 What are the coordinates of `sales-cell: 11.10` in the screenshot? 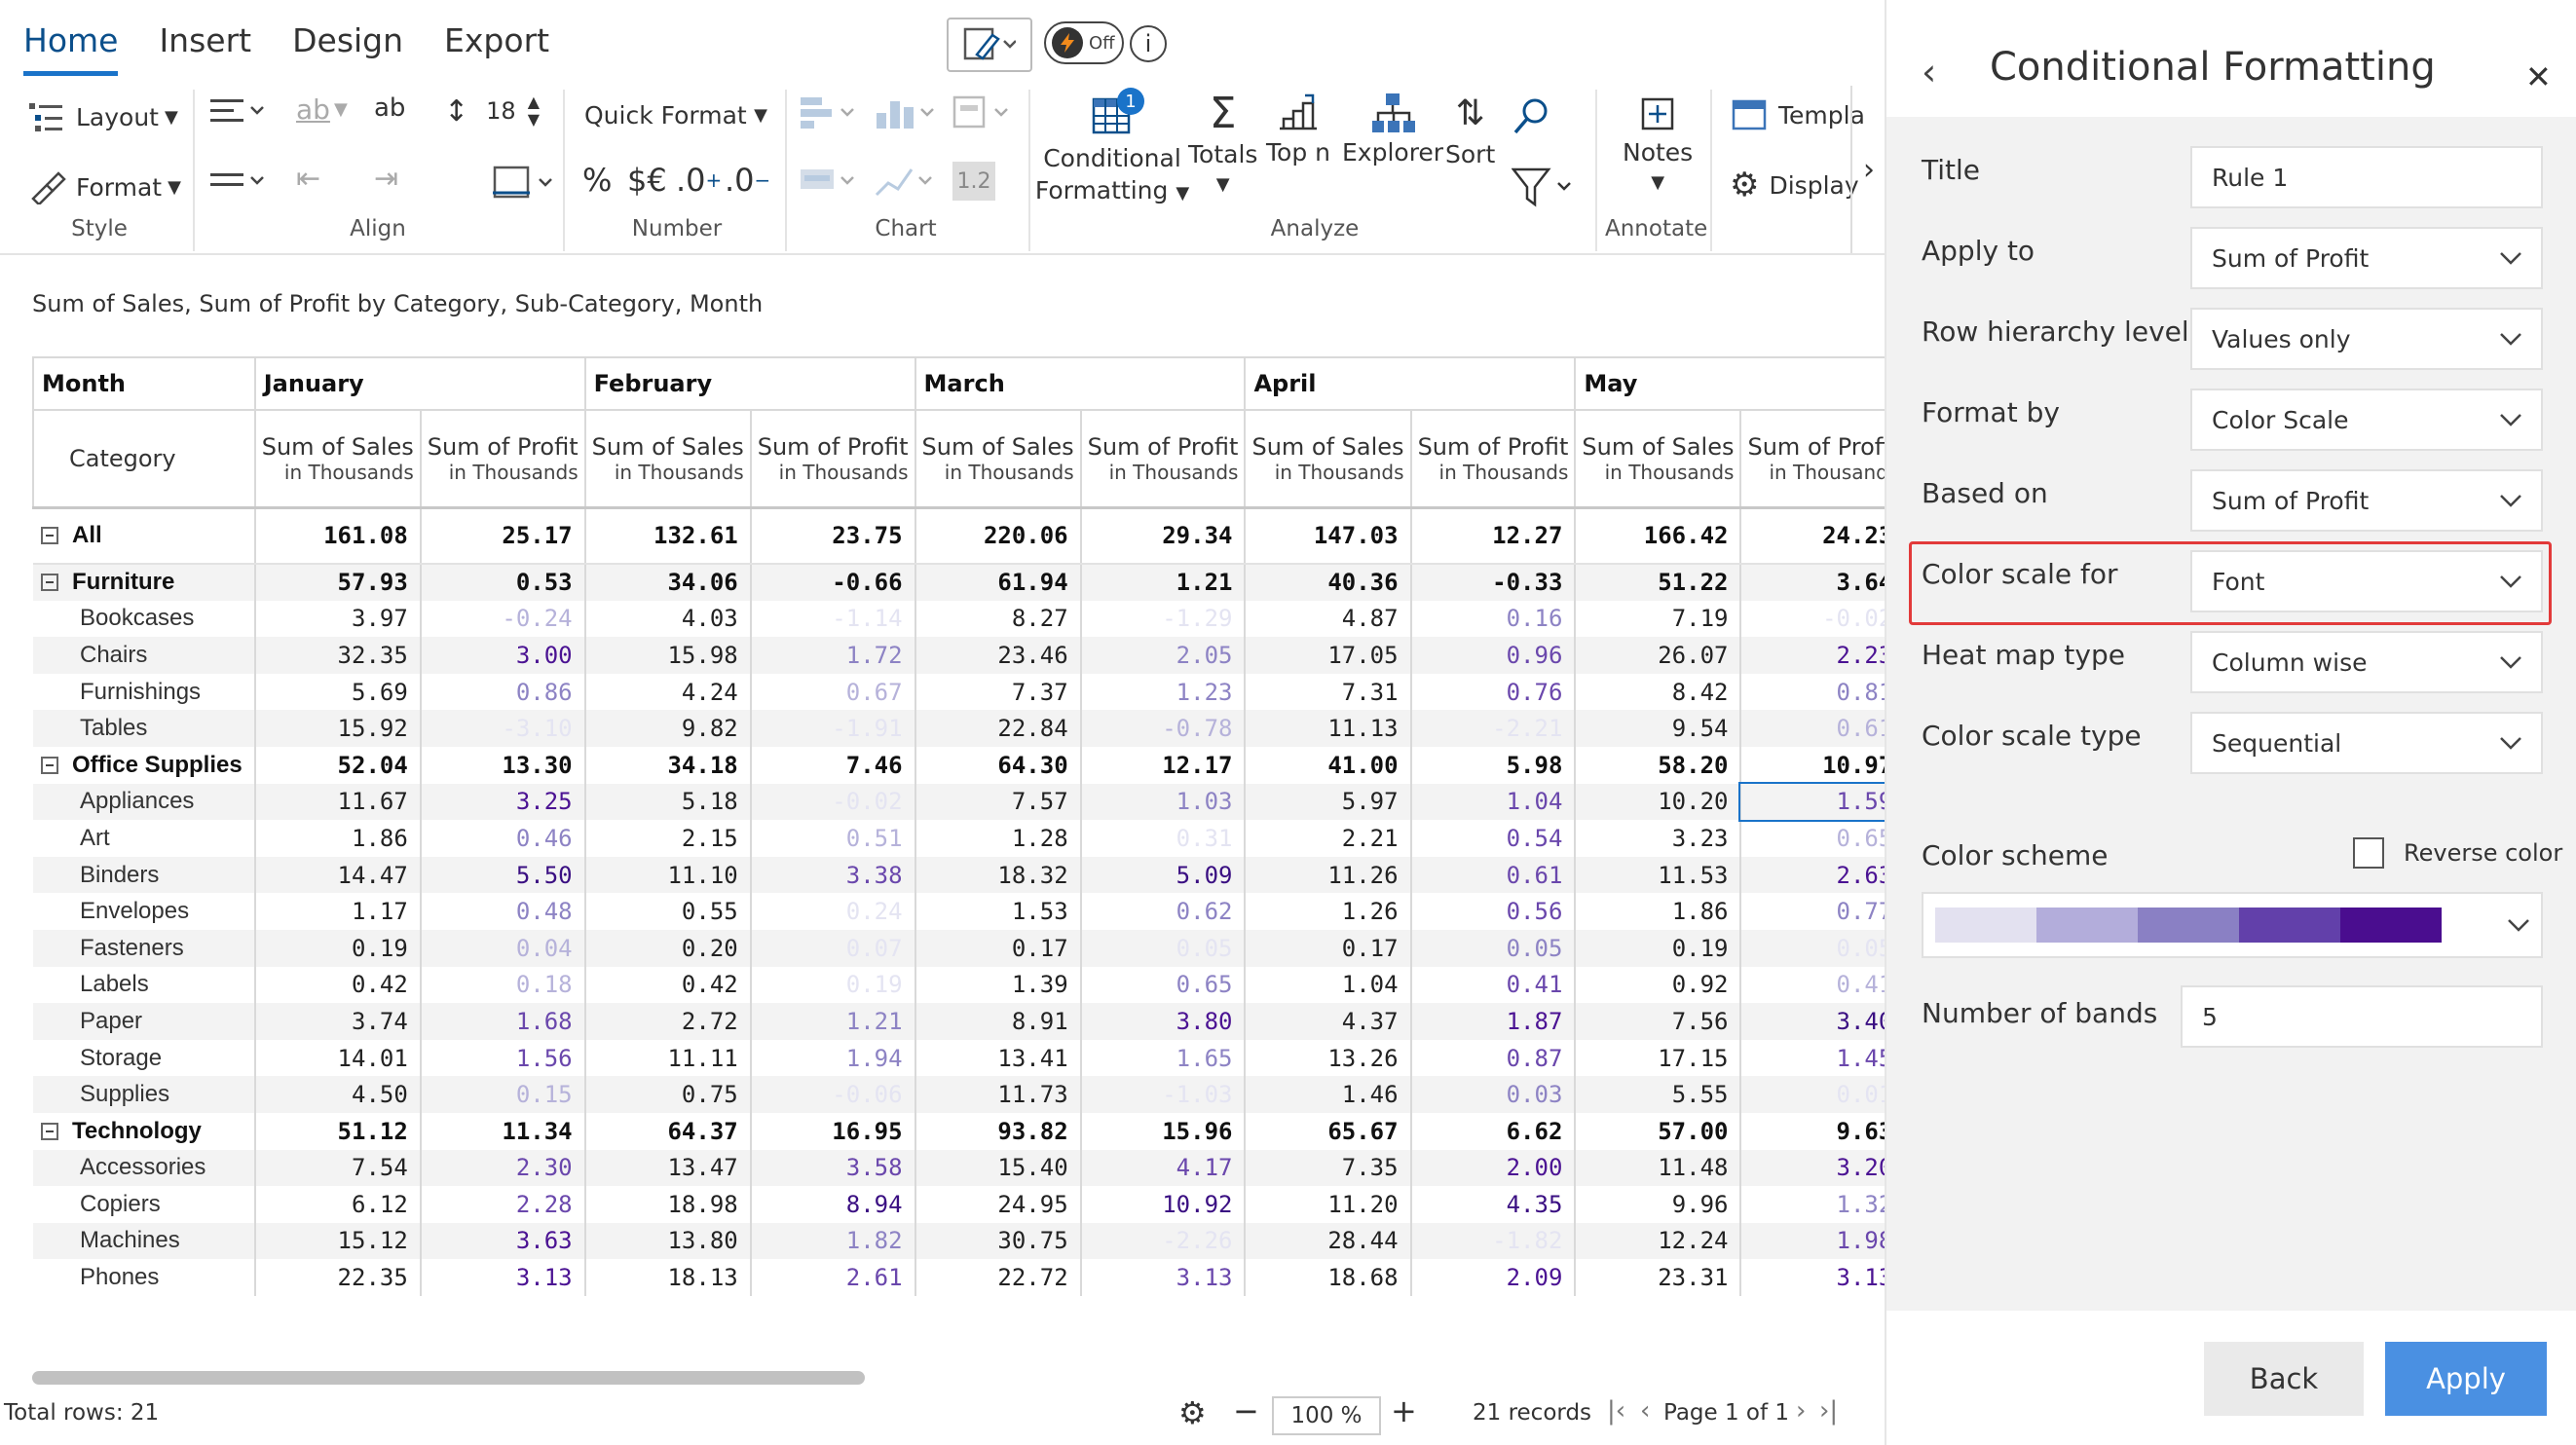 It's located at (668, 875).